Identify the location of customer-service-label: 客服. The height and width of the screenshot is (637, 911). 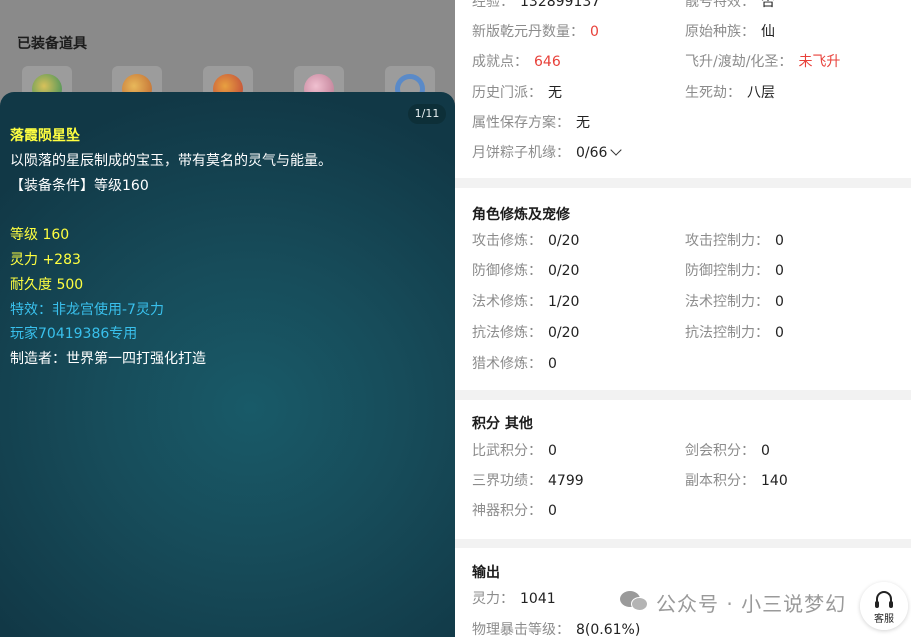
(884, 619).